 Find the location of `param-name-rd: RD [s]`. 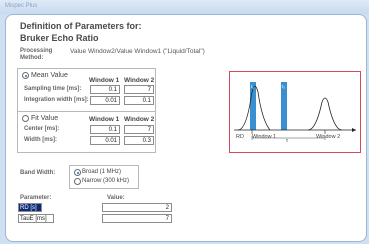

param-name-rd: RD [s] is located at coordinates (30, 207).